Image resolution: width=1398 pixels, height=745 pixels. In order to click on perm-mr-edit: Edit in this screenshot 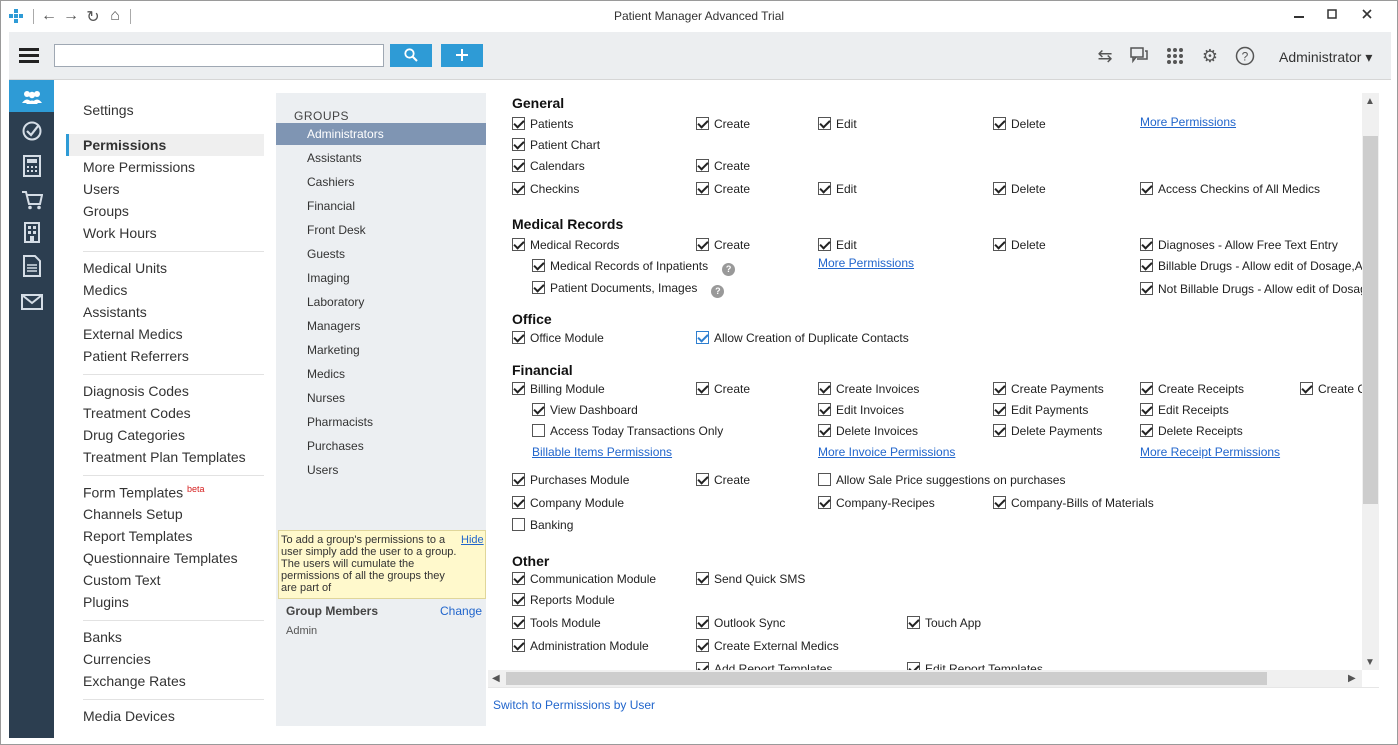, I will do `click(837, 245)`.